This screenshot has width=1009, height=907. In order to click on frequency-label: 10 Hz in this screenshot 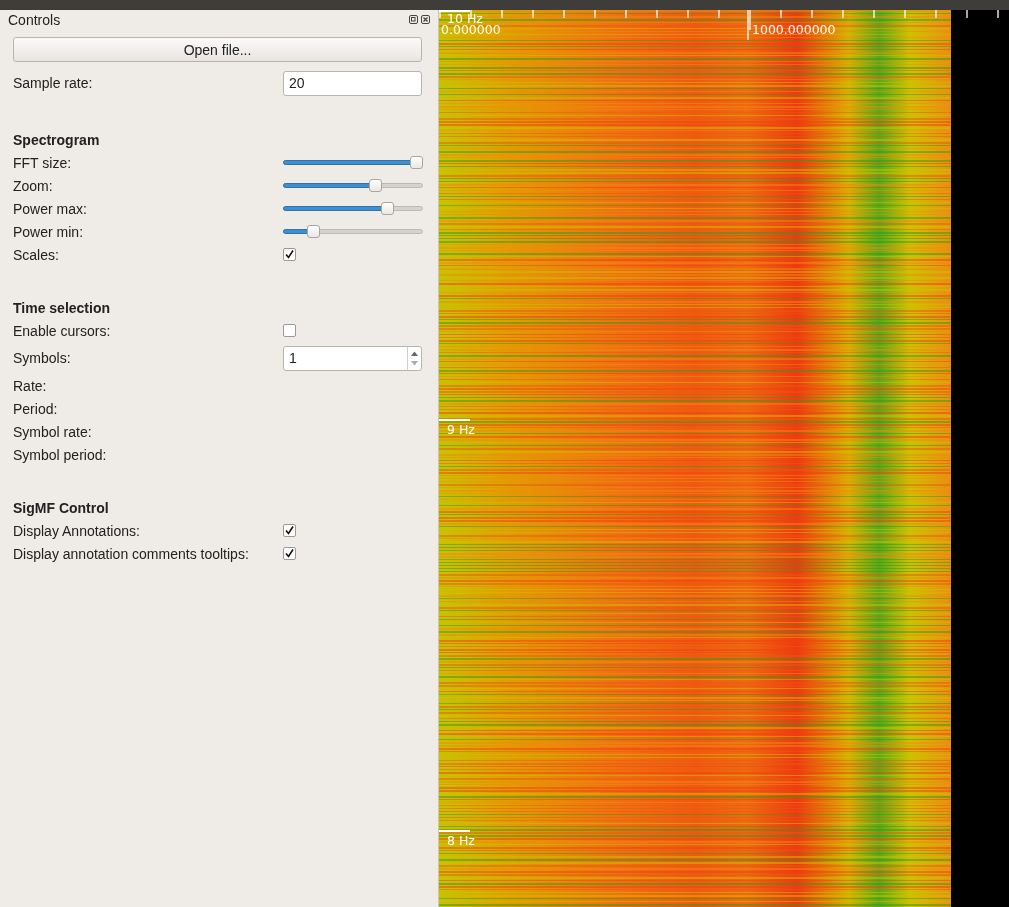, I will do `click(465, 19)`.